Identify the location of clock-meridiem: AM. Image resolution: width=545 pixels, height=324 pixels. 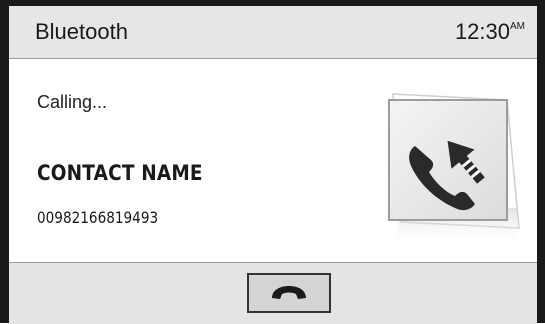
(517, 26).